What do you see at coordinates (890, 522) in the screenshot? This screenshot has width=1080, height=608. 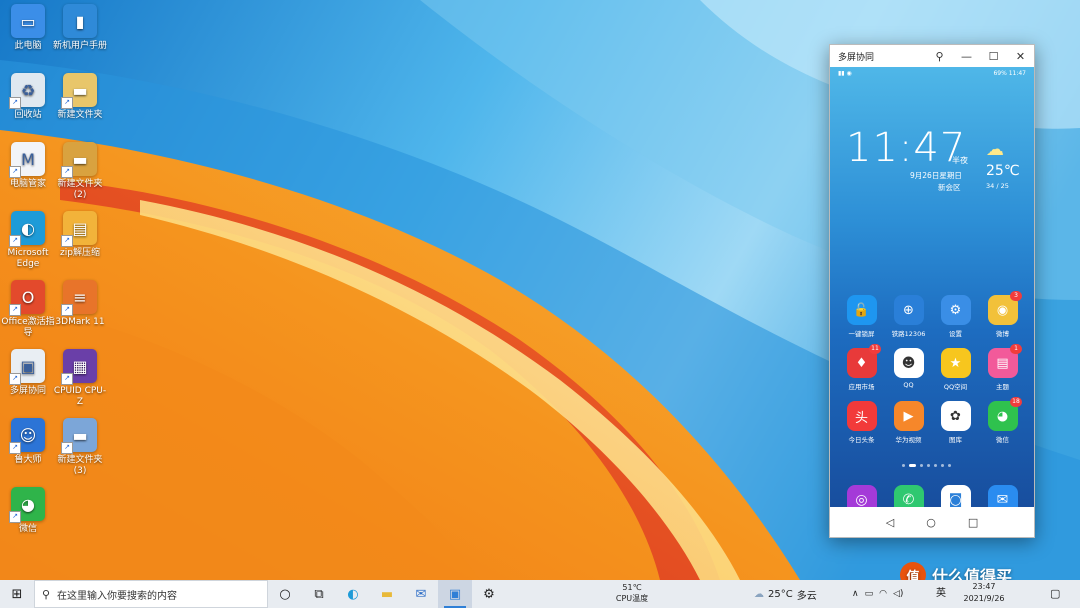 I see `back-icon: ◁` at bounding box center [890, 522].